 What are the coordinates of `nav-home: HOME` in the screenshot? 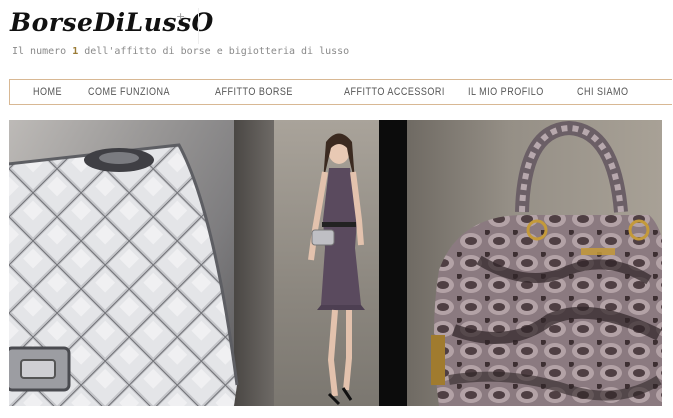 It's located at (47, 92).